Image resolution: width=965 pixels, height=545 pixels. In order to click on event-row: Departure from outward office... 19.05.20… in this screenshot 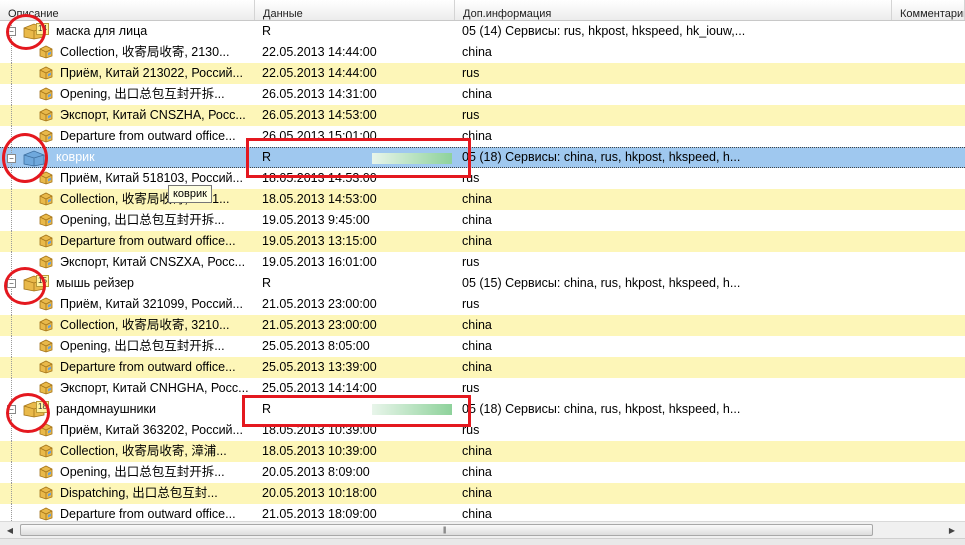, I will do `click(482, 241)`.